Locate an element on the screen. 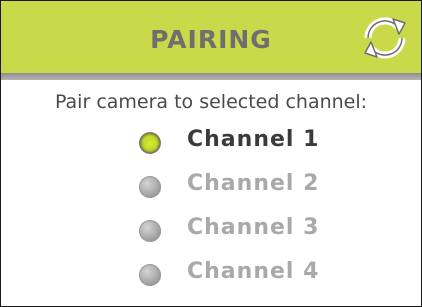 Image resolution: width=422 pixels, height=307 pixels. instruction-text: Pair camera to selected channel: is located at coordinates (211, 102).